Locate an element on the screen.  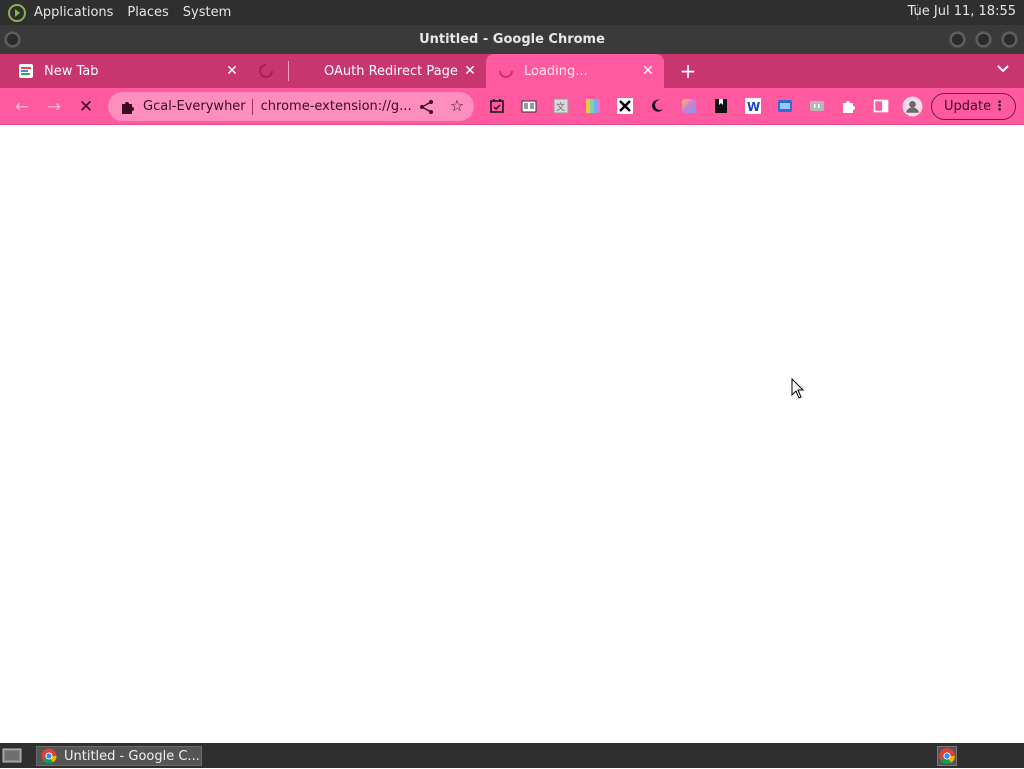
extension-puzzle-icon is located at coordinates (128, 107).